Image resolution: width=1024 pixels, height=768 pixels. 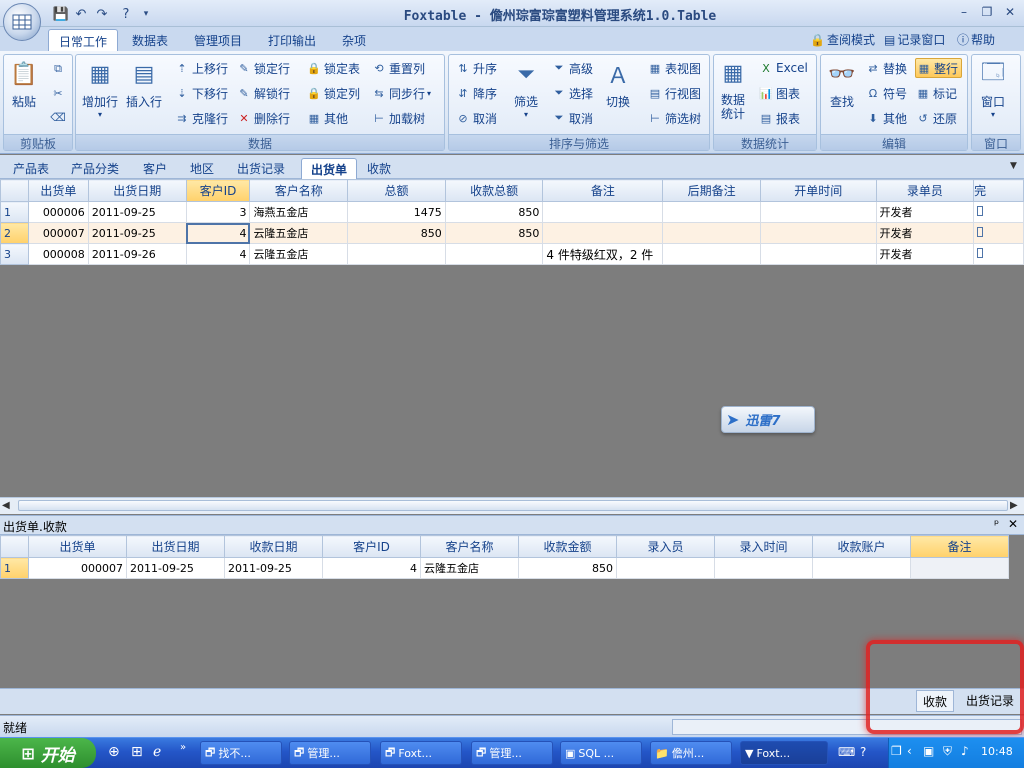 I want to click on column-header: 客户ID, so click(x=218, y=190).